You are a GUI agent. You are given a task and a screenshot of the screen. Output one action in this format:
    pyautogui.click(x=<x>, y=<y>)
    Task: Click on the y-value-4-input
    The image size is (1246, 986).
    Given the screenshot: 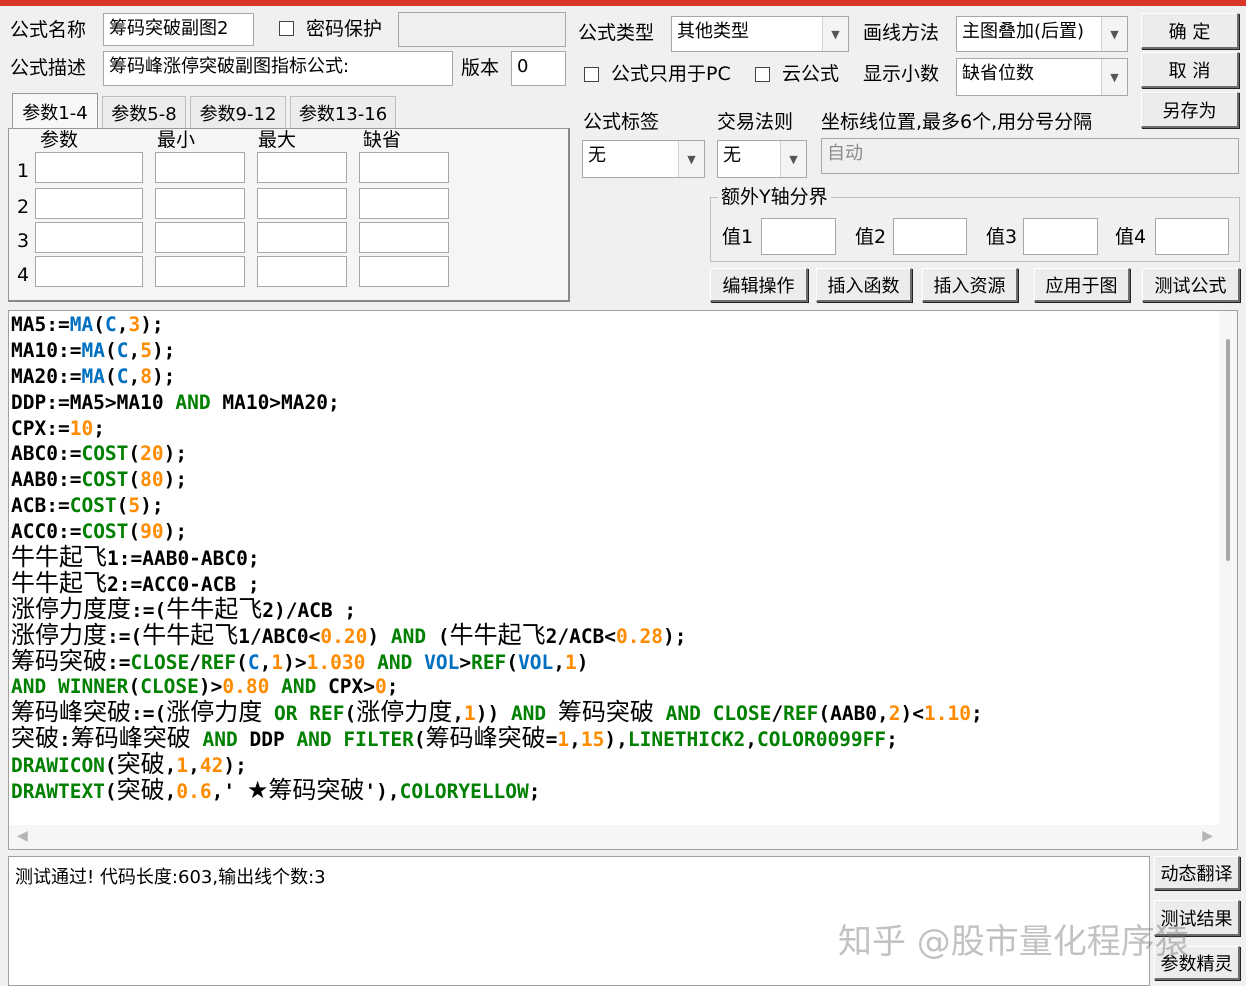 What is the action you would take?
    pyautogui.click(x=1192, y=236)
    